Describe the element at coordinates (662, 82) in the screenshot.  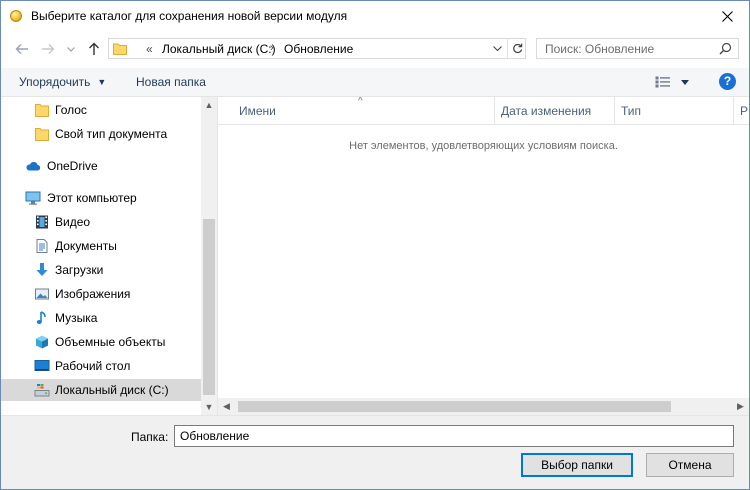
I see `details-view-icon` at that location.